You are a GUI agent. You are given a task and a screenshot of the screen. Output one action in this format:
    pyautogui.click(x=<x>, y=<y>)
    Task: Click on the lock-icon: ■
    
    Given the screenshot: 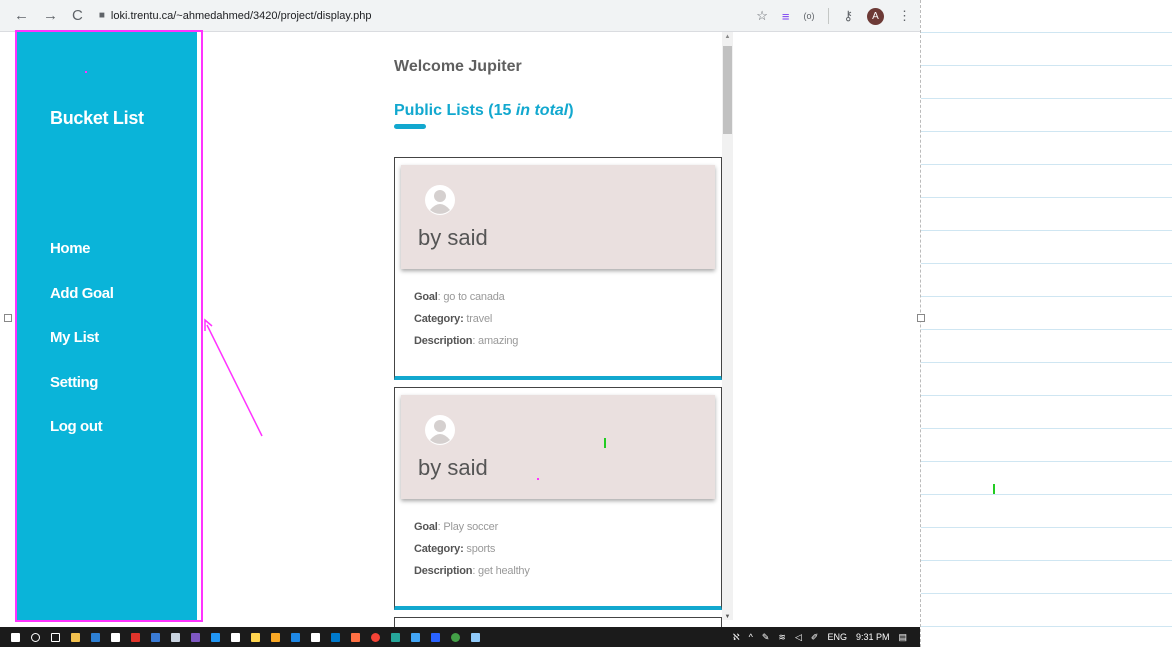 What is the action you would take?
    pyautogui.click(x=101, y=15)
    